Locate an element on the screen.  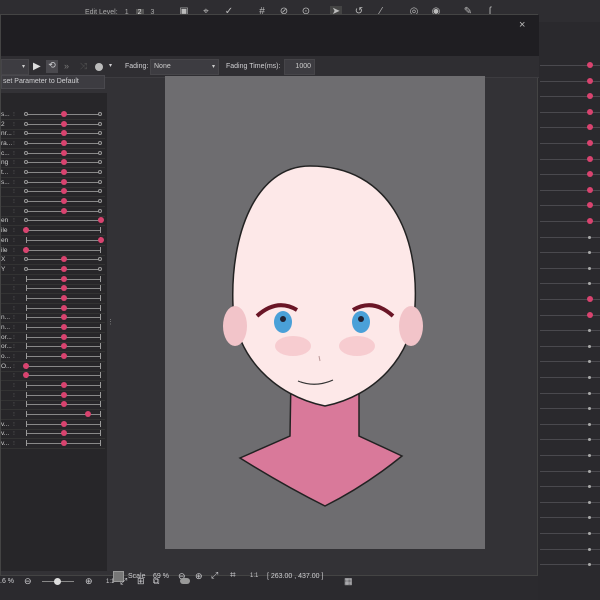
transform-icon: ⧉ is located at coordinates (156, 581).